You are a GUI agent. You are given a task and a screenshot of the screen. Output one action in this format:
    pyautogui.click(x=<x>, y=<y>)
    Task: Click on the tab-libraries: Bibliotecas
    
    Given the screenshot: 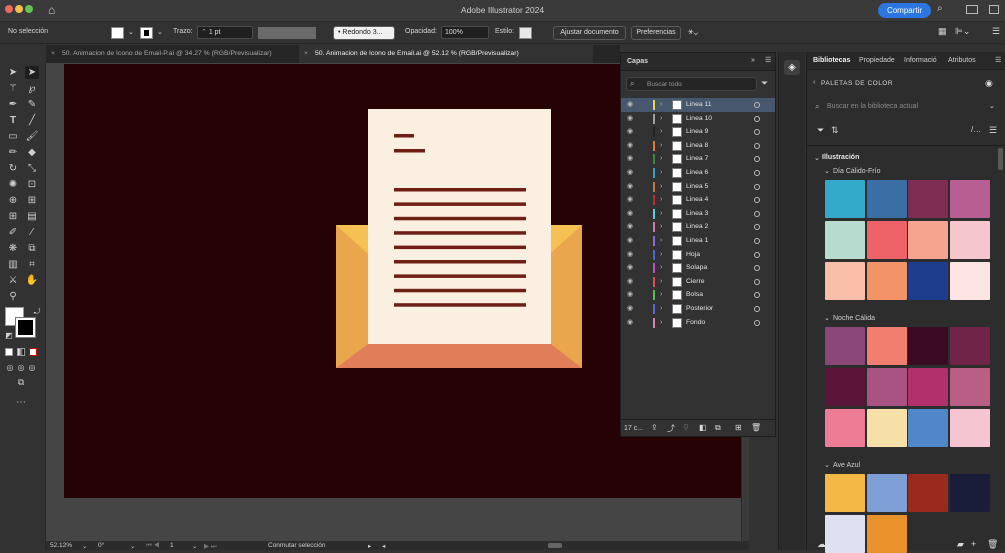 What is the action you would take?
    pyautogui.click(x=831, y=61)
    